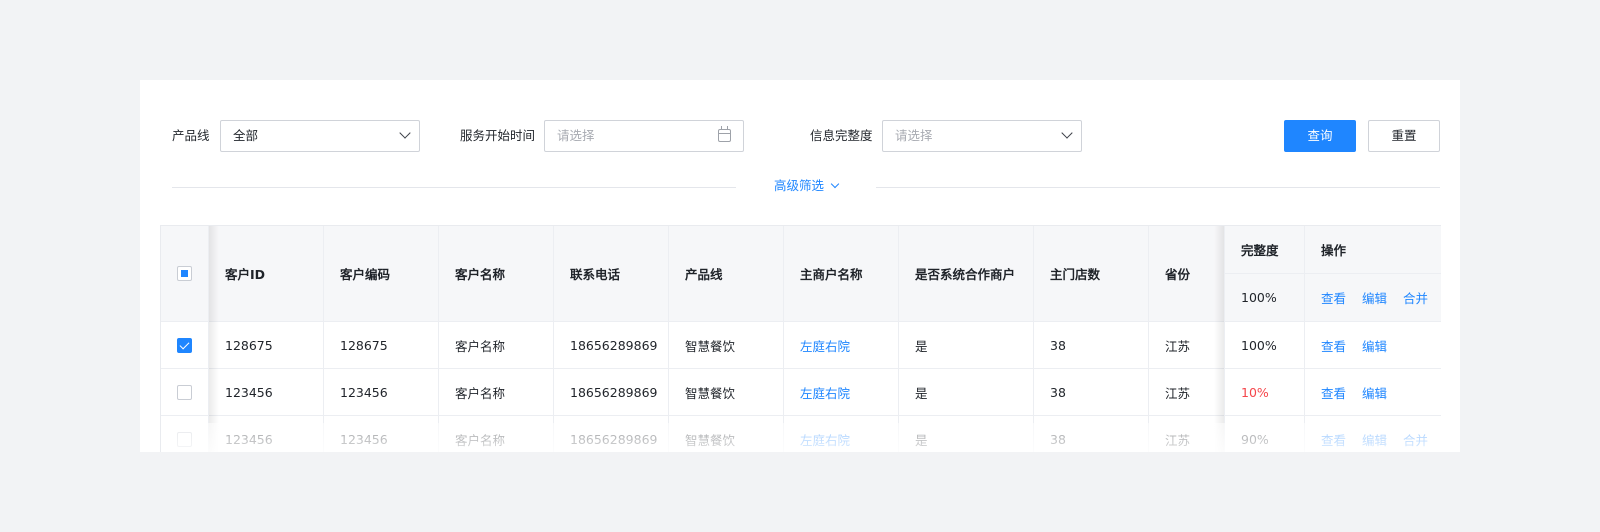  Describe the element at coordinates (266, 345) in the screenshot. I see `cell-customer-id: 128675` at that location.